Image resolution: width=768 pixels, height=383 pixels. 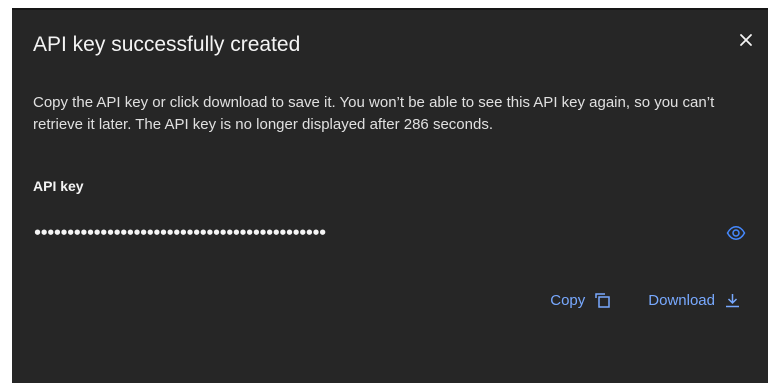 I want to click on download-button: Download, so click(x=694, y=300).